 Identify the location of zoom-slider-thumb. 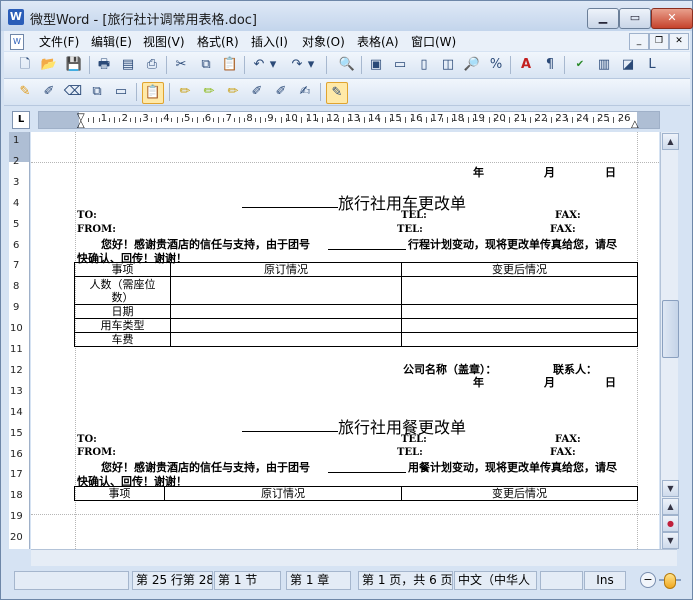
(670, 581).